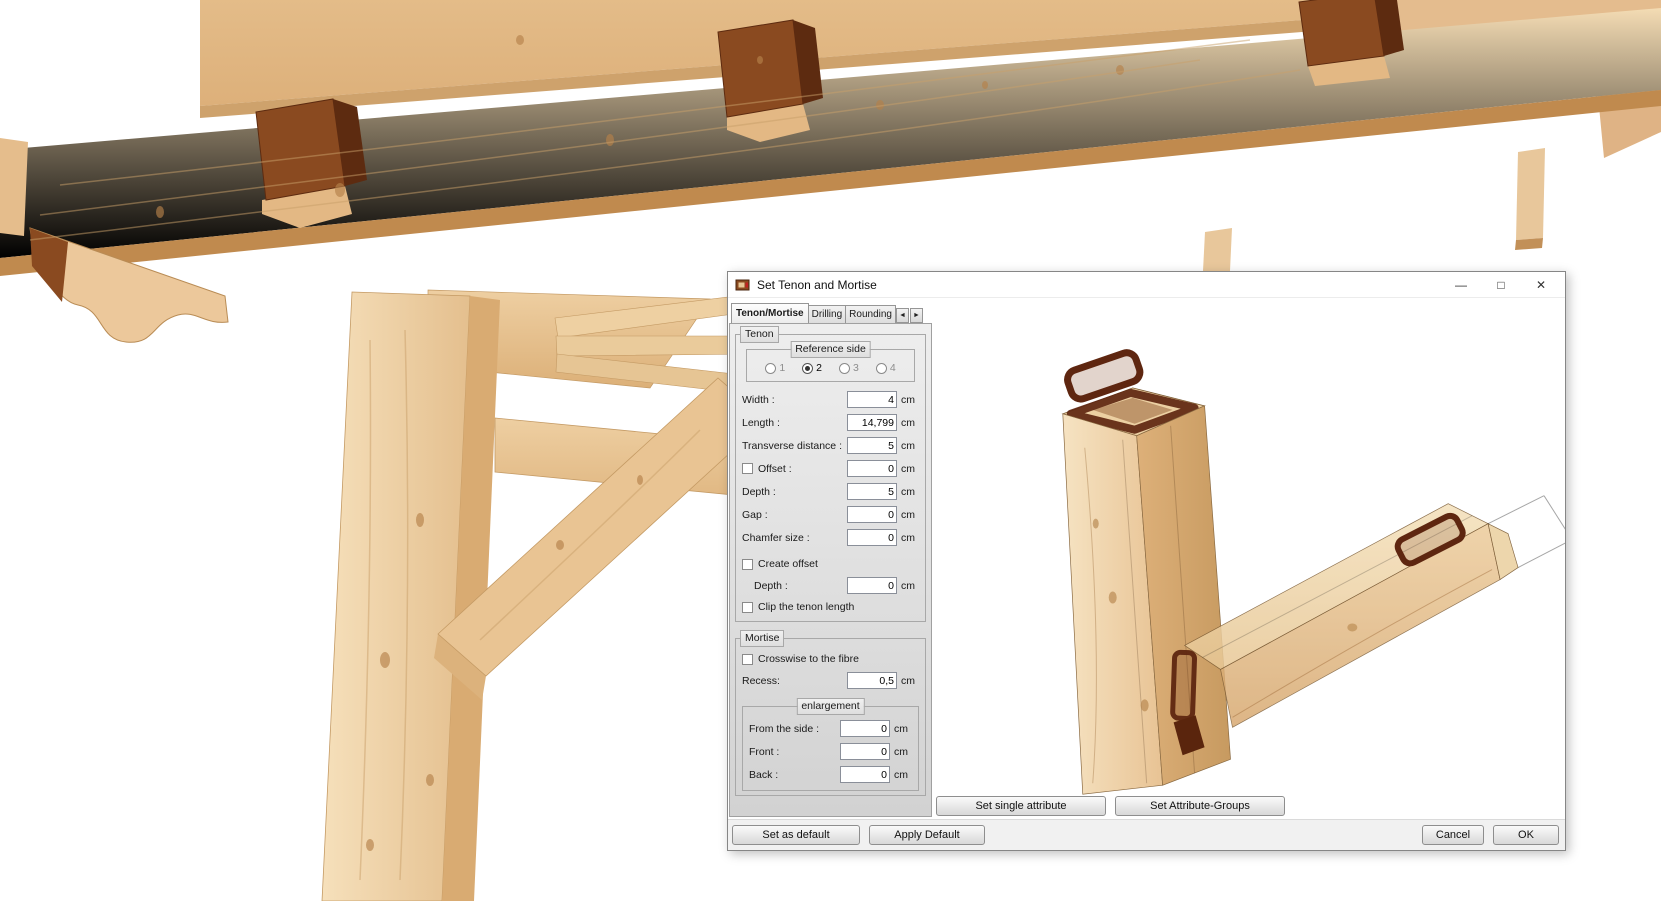  Describe the element at coordinates (747, 659) in the screenshot. I see `crosswise-checkbox` at that location.